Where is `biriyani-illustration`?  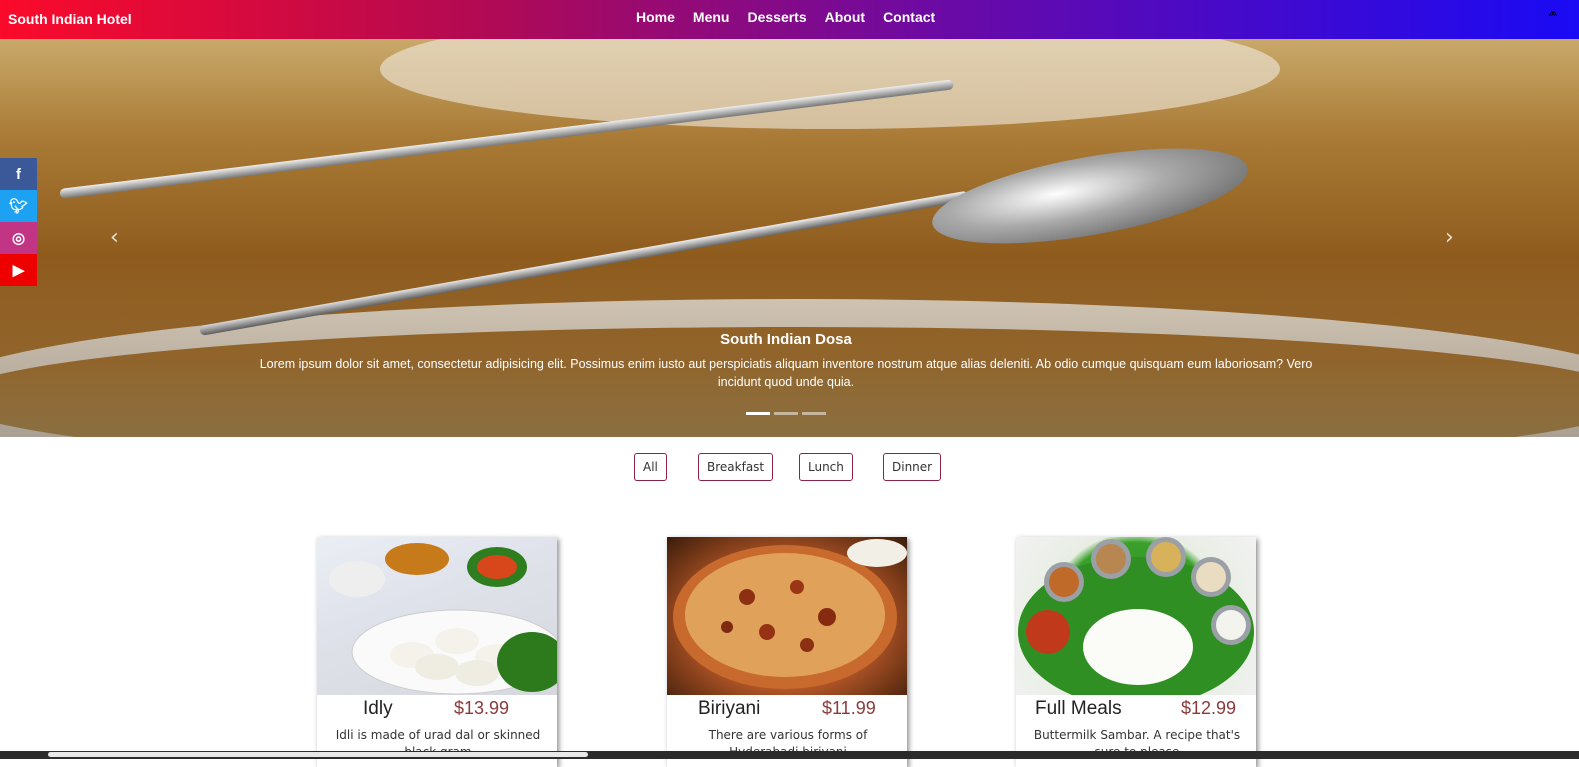 biriyani-illustration is located at coordinates (790, 614).